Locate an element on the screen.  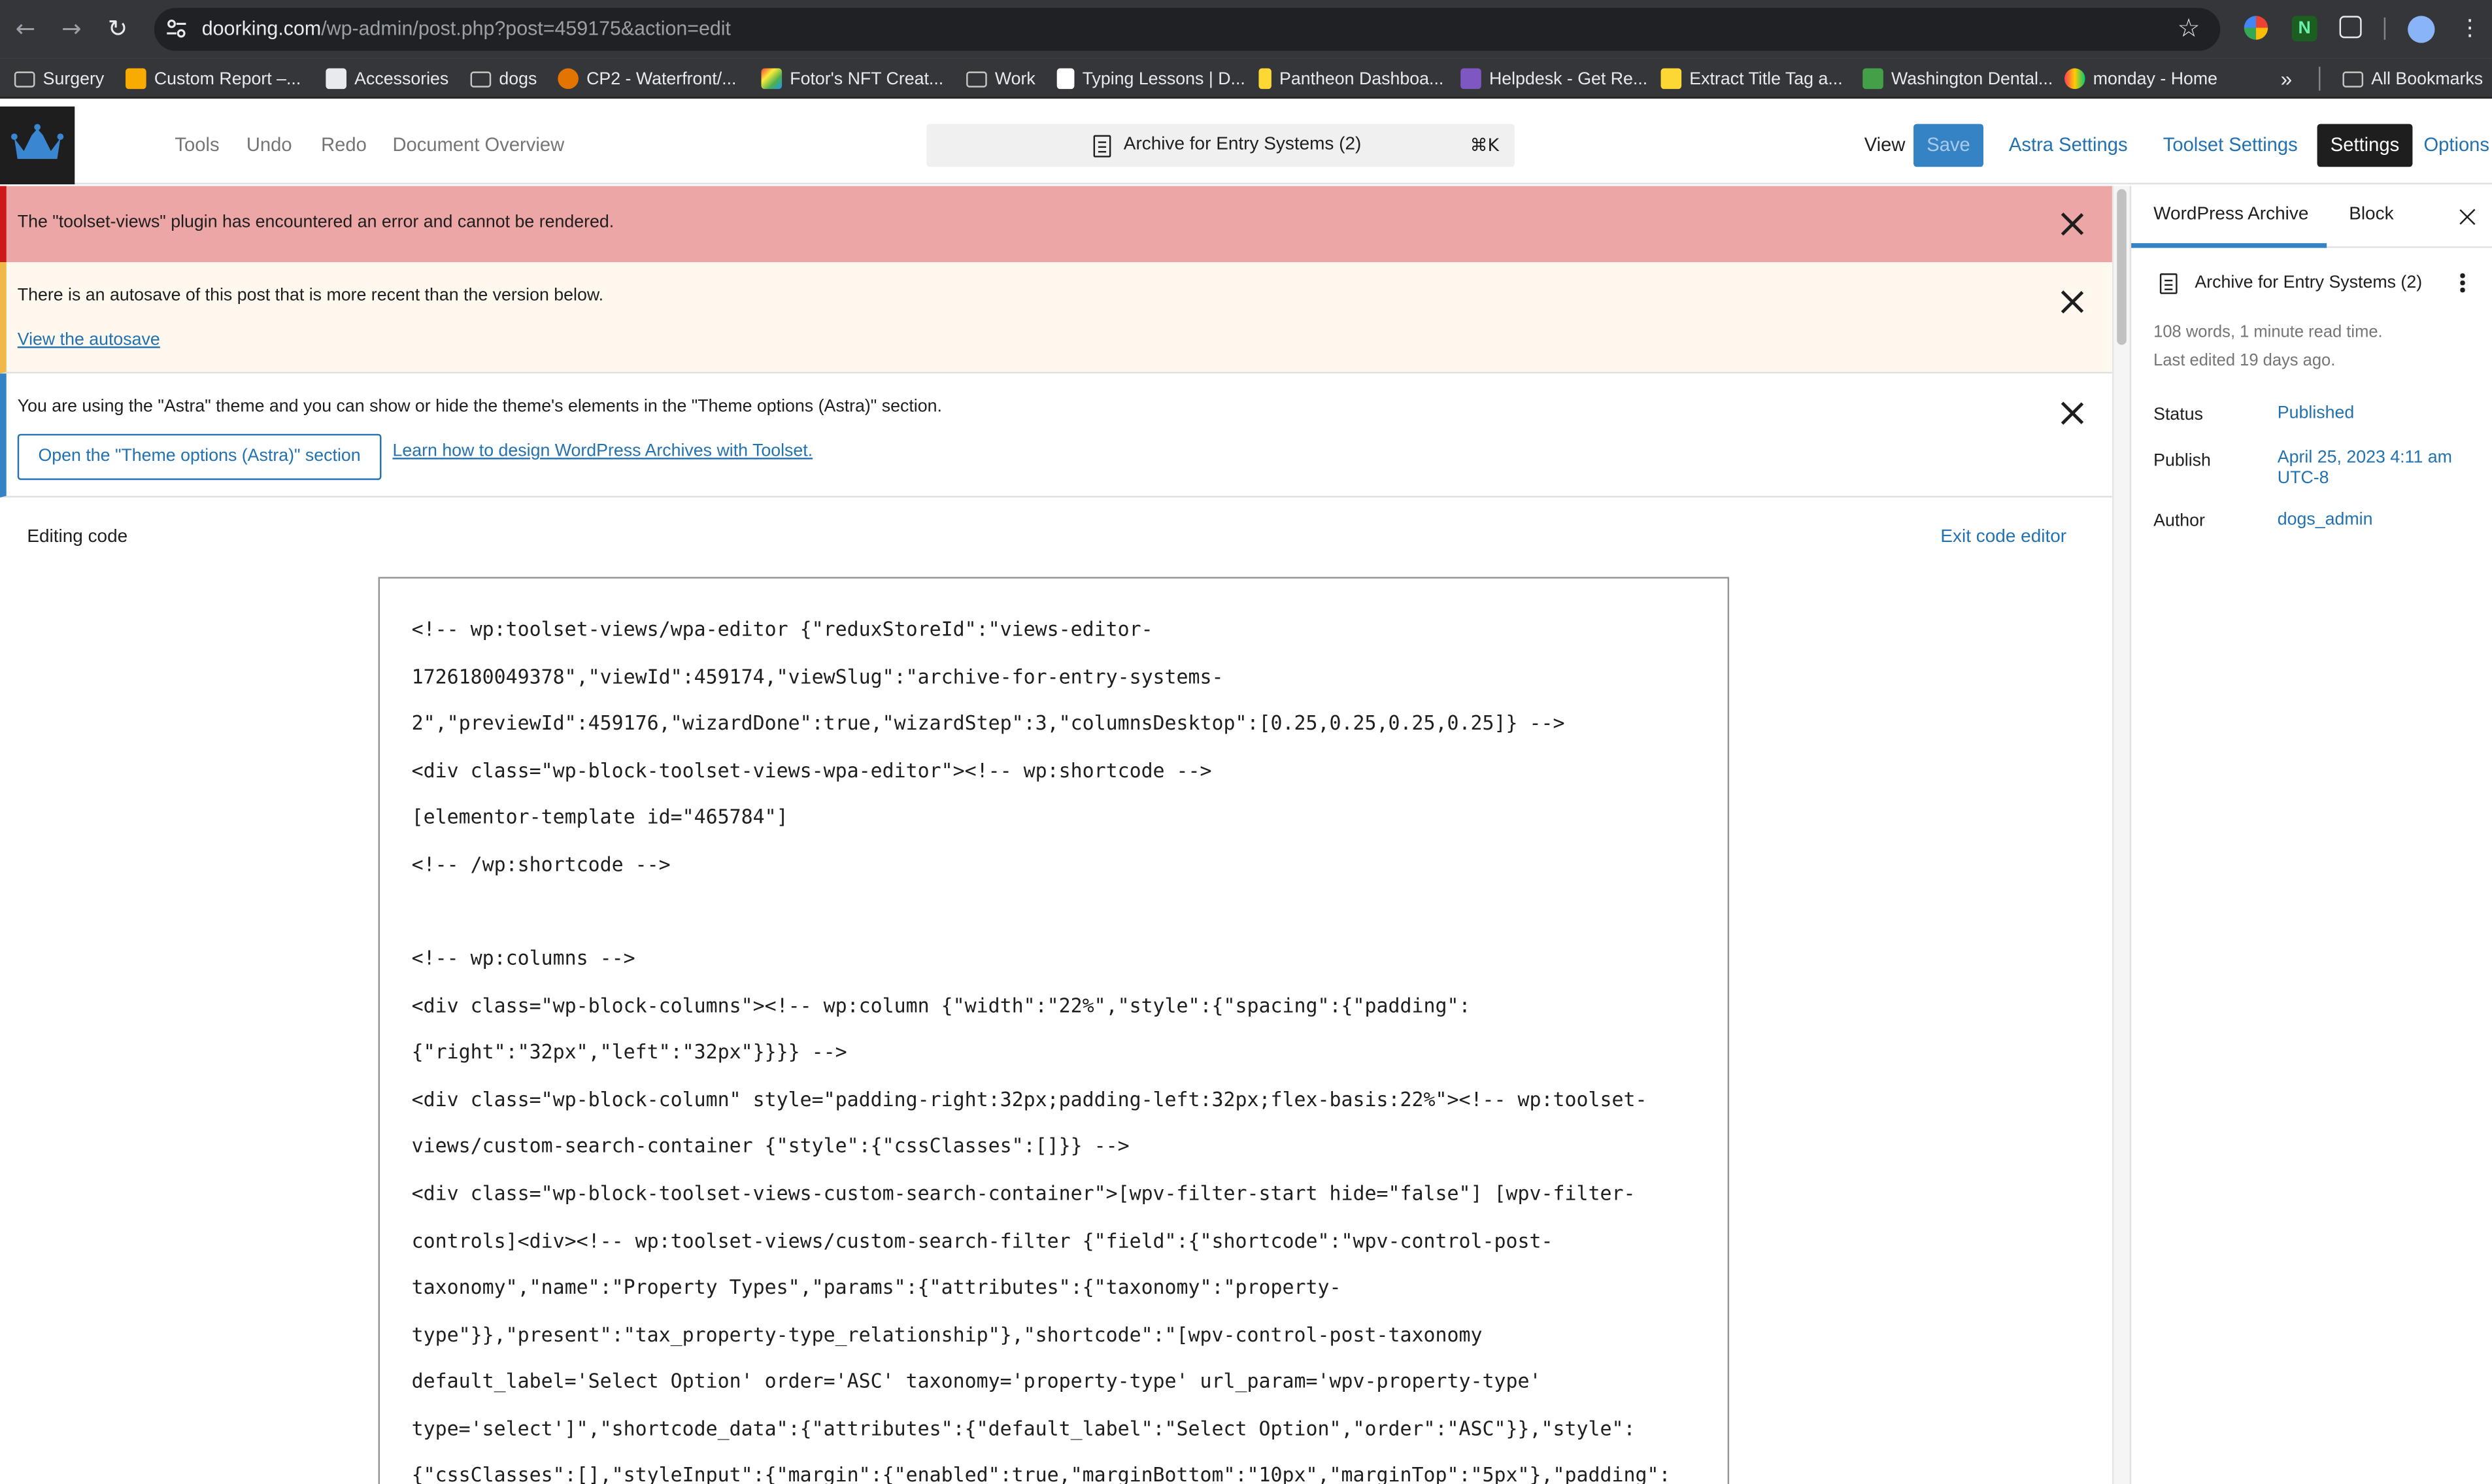
document-overview-button: Document Overview is located at coordinates (478, 144).